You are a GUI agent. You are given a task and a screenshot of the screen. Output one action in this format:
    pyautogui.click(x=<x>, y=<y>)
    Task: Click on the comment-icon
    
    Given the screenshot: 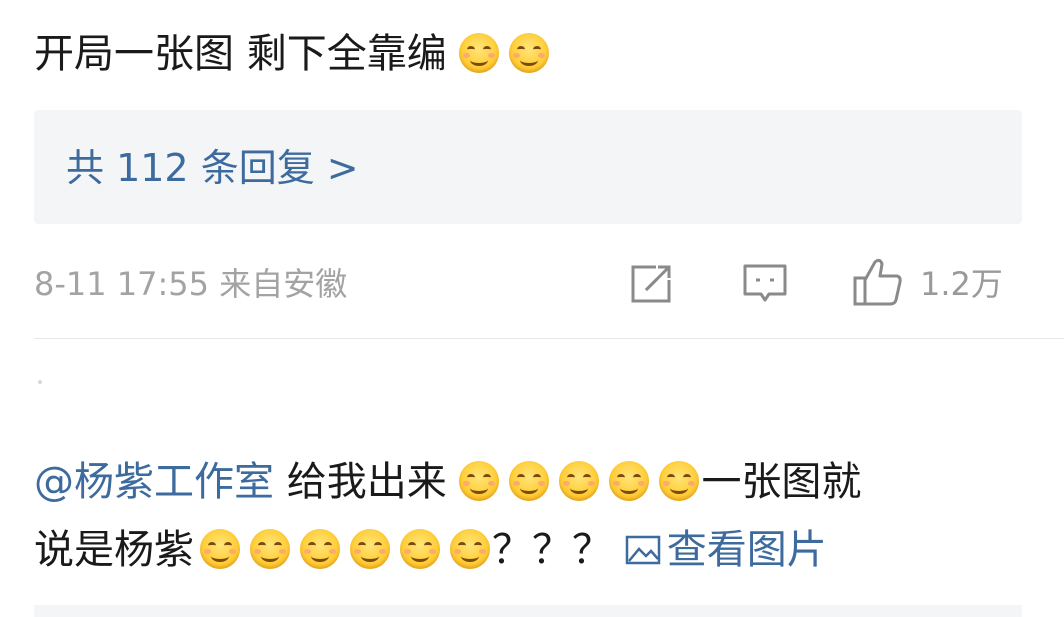 What is the action you would take?
    pyautogui.click(x=765, y=285)
    